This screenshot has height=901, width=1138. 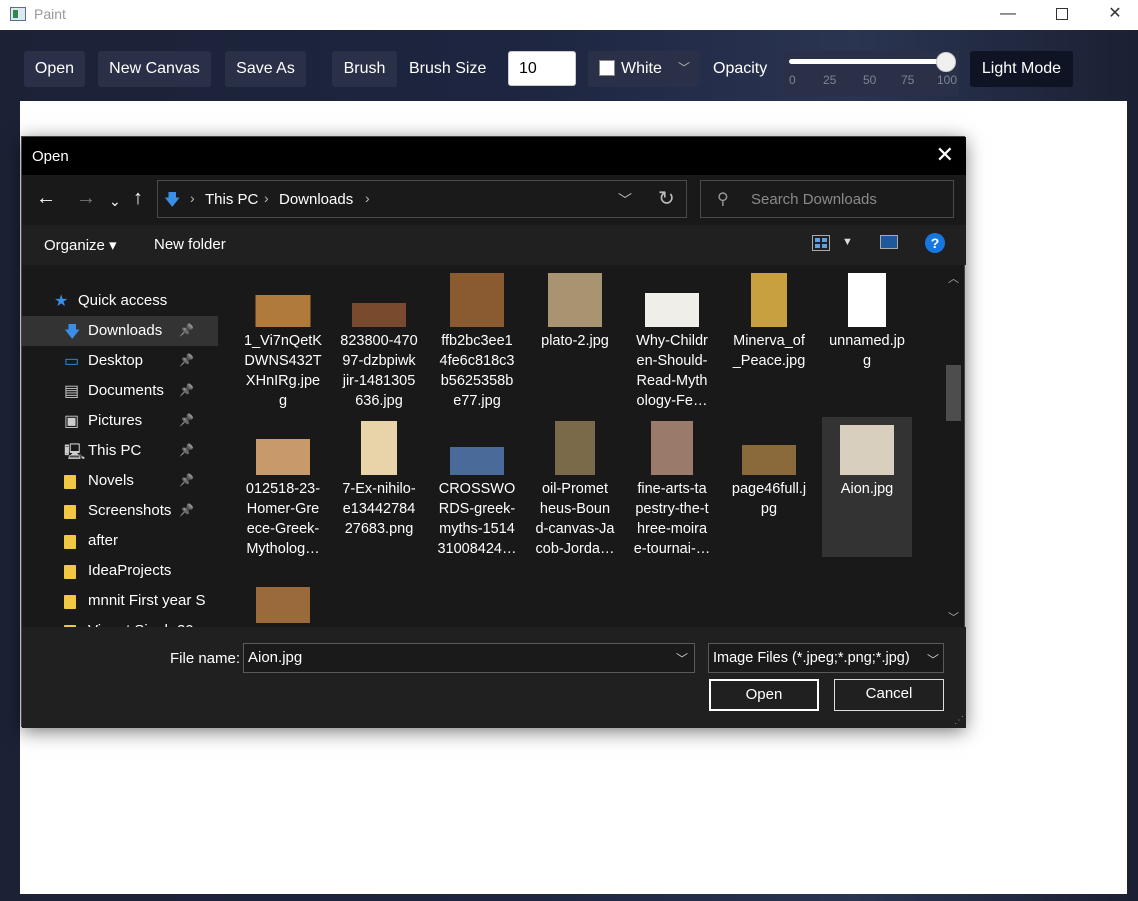 What do you see at coordinates (1008, 15) in the screenshot?
I see `minimize-button: —` at bounding box center [1008, 15].